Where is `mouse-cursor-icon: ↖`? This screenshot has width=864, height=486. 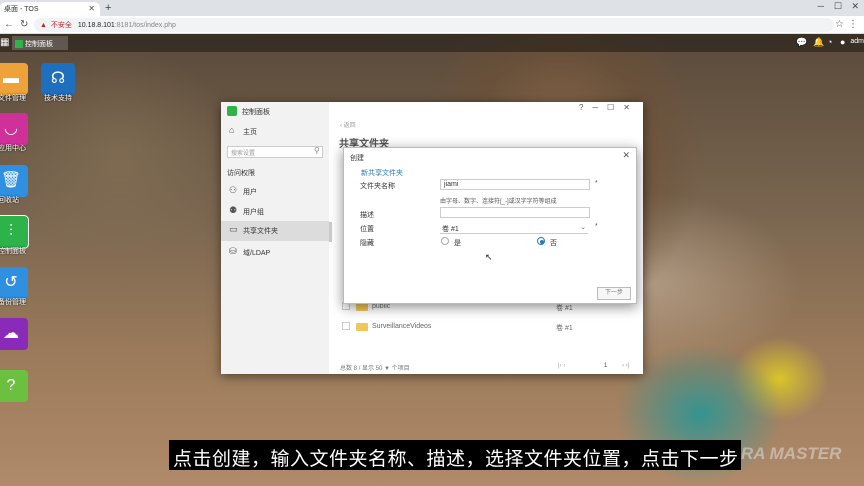
mouse-cursor-icon: ↖ is located at coordinates (489, 257).